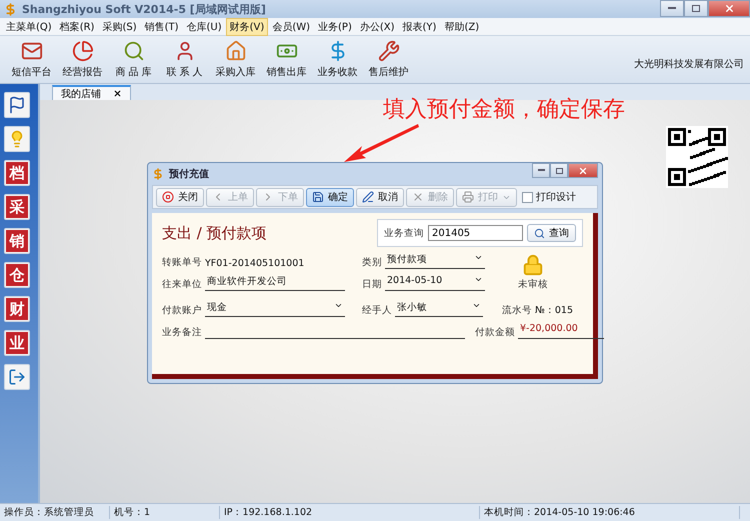 Image resolution: width=750 pixels, height=521 pixels. I want to click on annotation-text: 填入预付金额，确定保存, so click(504, 110).